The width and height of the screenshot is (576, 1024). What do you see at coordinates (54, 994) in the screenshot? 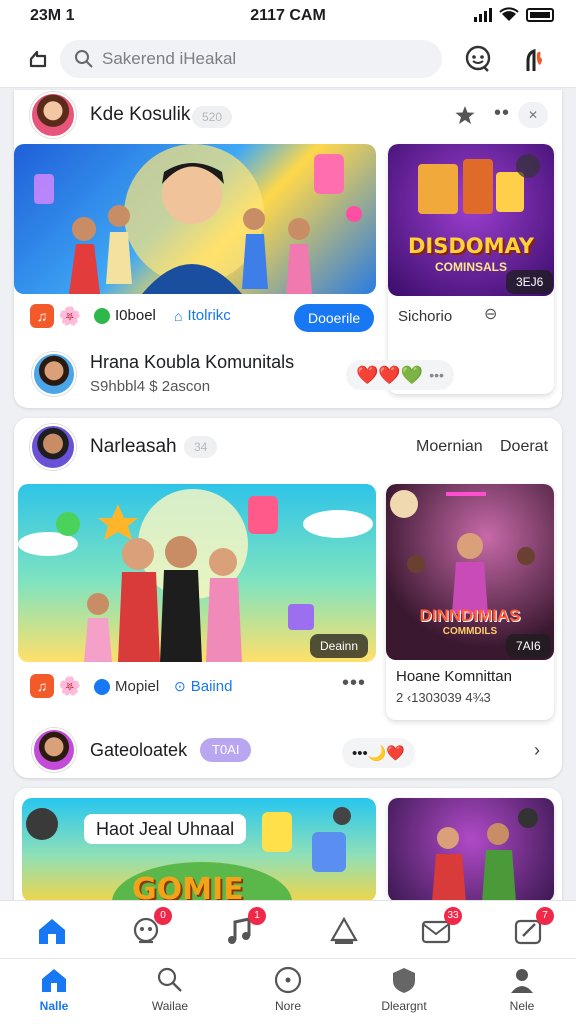
I see `nav-home: Nalle` at bounding box center [54, 994].